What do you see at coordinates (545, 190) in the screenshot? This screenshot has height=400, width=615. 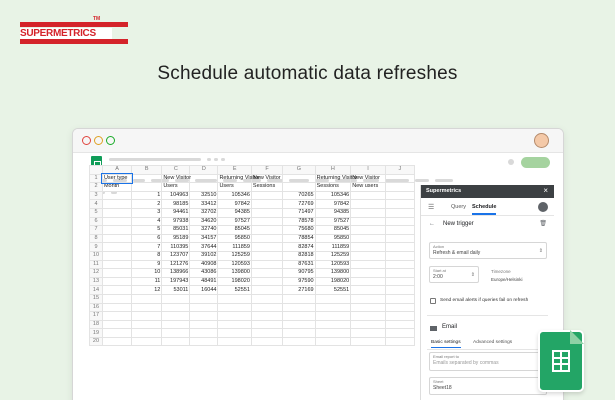 I see `close-icon: ×` at bounding box center [545, 190].